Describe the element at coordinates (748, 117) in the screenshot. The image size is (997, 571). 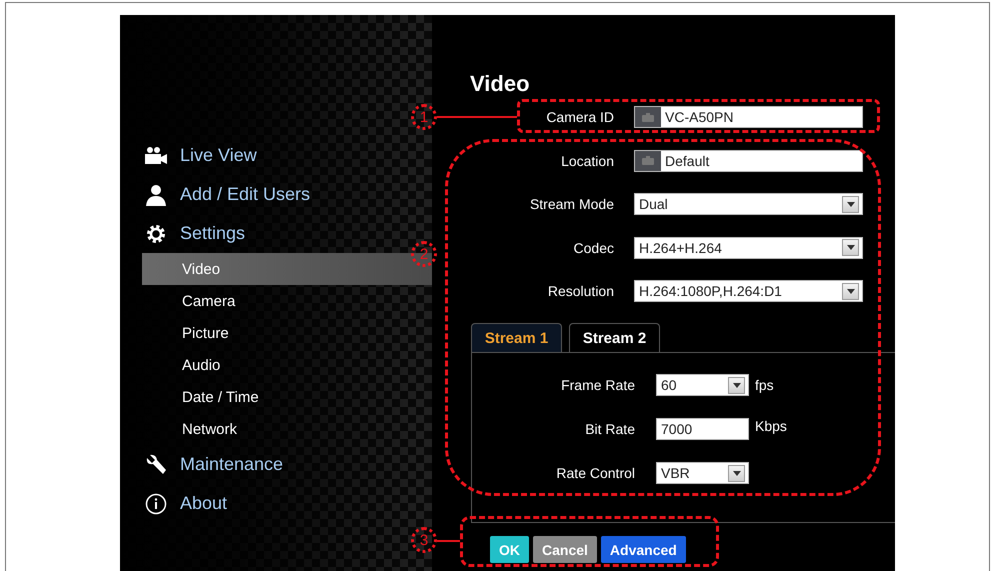
I see `text-field: VC-A50PN` at that location.